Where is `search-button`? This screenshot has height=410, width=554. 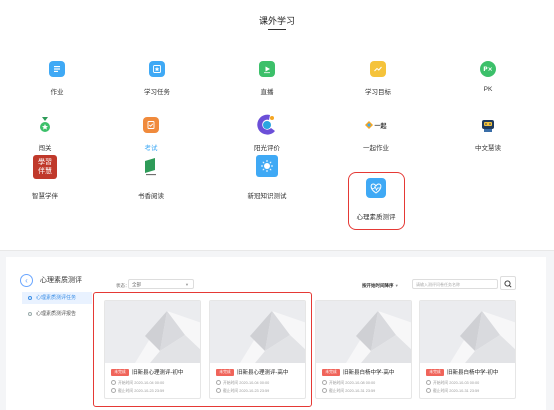
search-button is located at coordinates (508, 283).